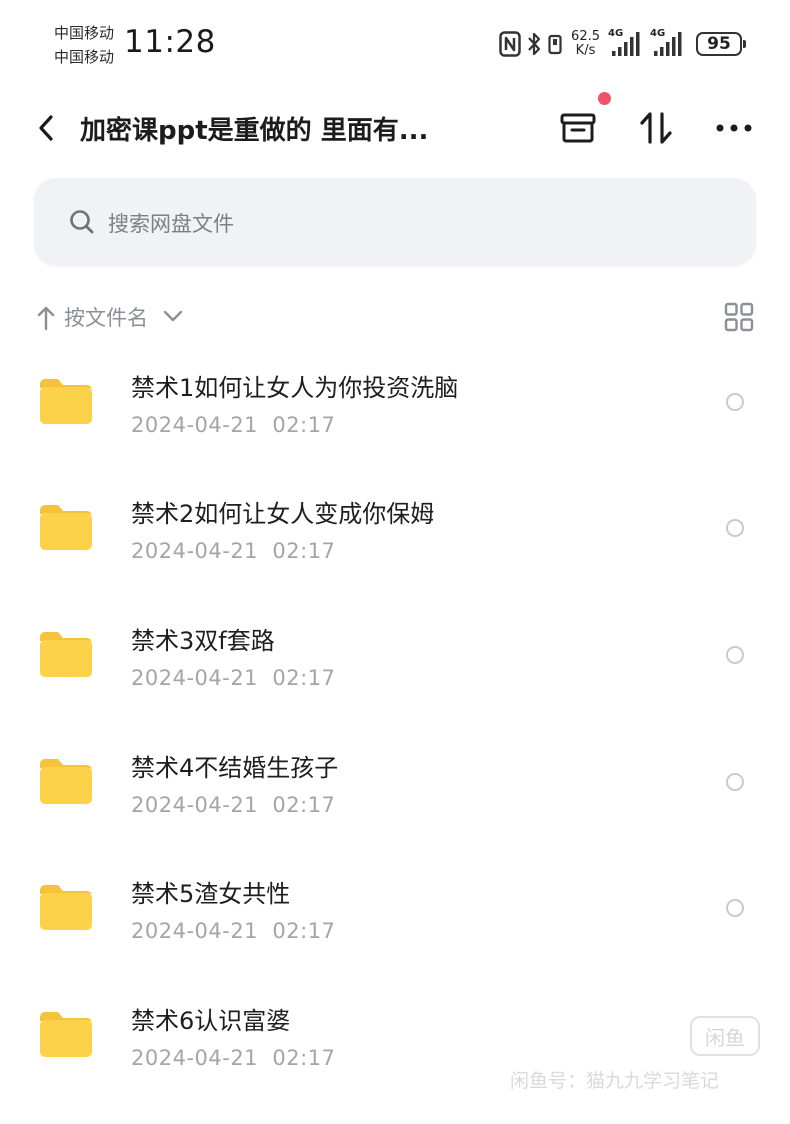 This screenshot has height=1124, width=790. I want to click on search-input: 搜索网盘文件, so click(395, 222).